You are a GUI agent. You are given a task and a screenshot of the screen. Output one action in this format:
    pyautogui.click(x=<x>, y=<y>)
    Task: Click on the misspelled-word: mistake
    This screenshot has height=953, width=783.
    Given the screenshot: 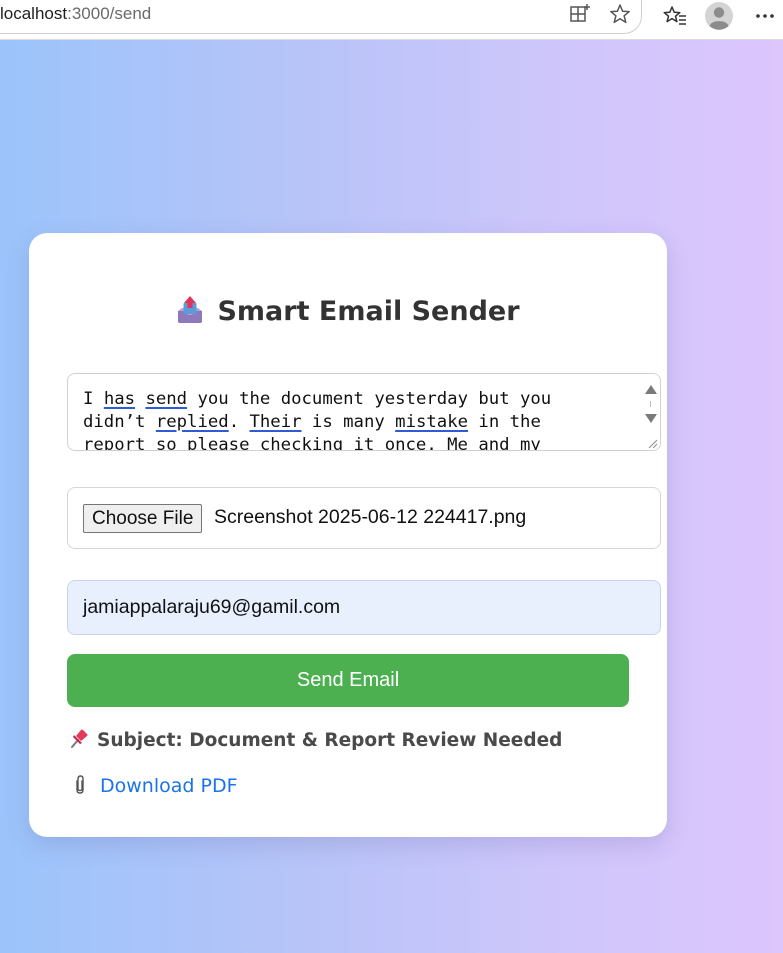 What is the action you would take?
    pyautogui.click(x=432, y=422)
    